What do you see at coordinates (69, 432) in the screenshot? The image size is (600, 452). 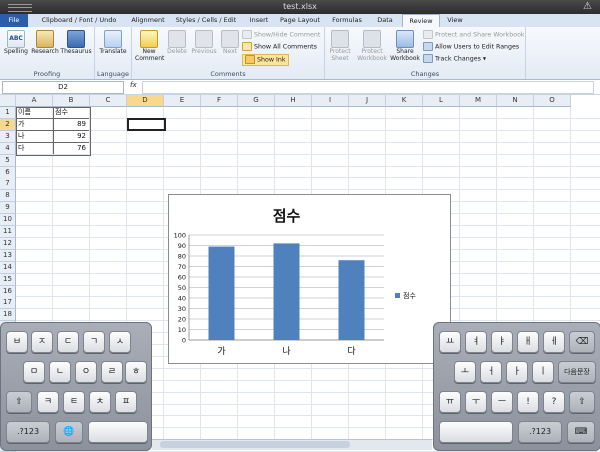 I see `globe-icon: 🌐` at bounding box center [69, 432].